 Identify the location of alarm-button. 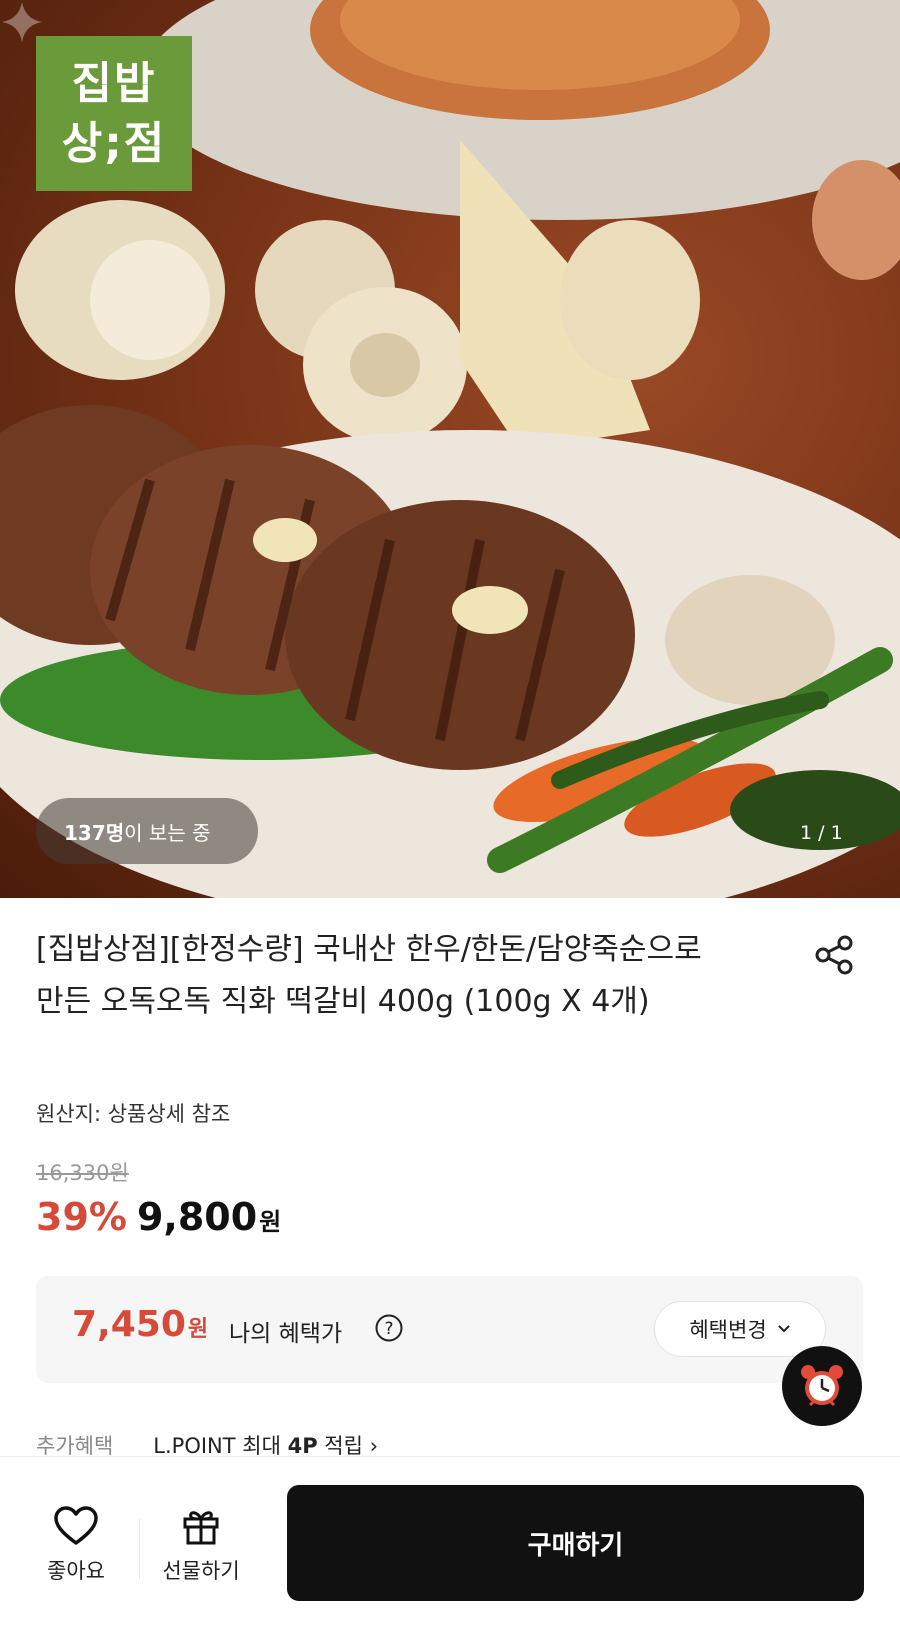
(822, 1386).